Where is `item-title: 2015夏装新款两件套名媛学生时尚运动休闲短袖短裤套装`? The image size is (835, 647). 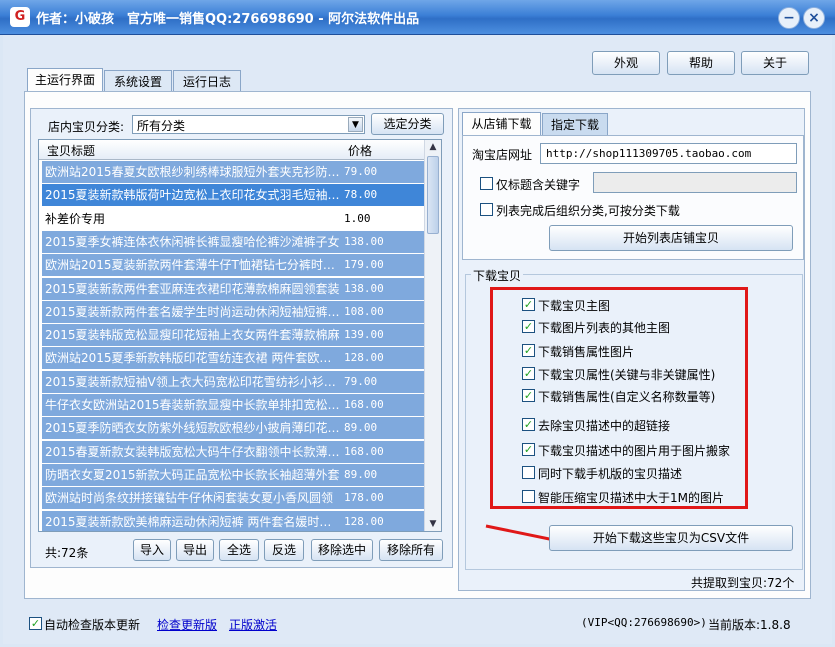
item-title: 2015夏装新款两件套名媛学生时尚运动休闲短袖短裤套装 is located at coordinates (193, 311).